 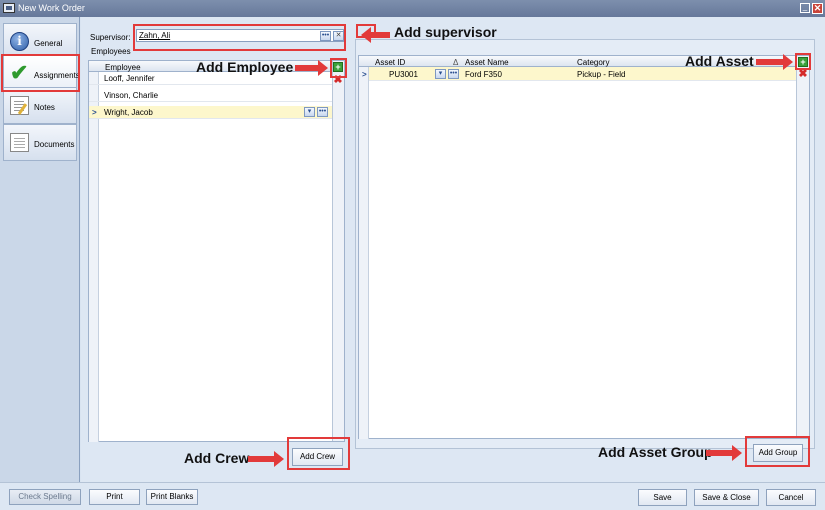 I want to click on add-group-button: Add Group, so click(x=778, y=453).